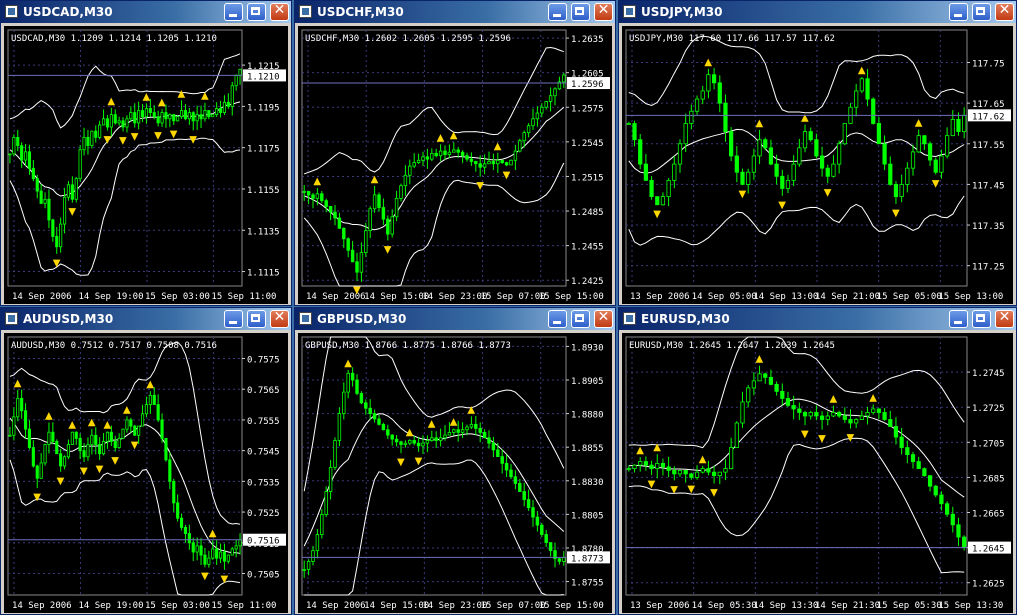 This screenshot has height=615, width=1017. Describe the element at coordinates (455, 319) in the screenshot. I see `window-titlebar: GBPUSD,M30 ✕` at that location.